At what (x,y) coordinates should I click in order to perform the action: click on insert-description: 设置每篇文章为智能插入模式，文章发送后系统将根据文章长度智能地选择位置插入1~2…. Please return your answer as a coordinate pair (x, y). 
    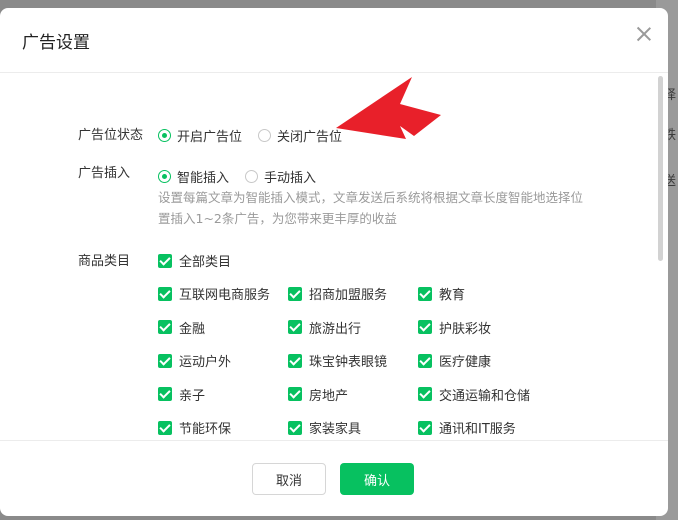
    Looking at the image, I should click on (371, 208).